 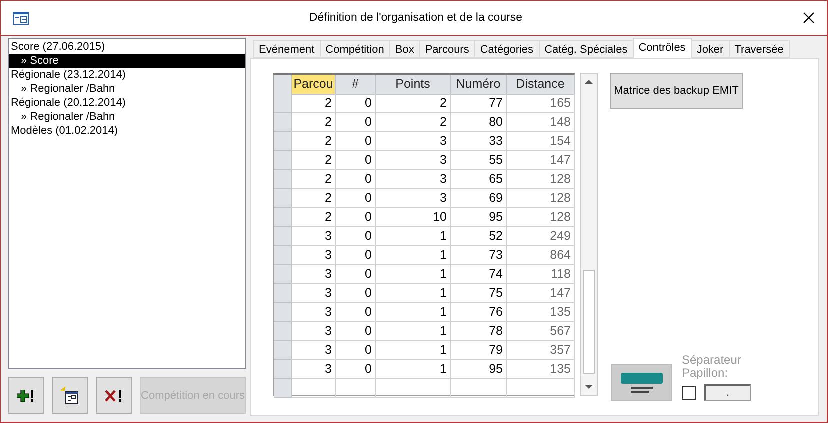 What do you see at coordinates (127, 103) in the screenshot?
I see `tree-item: Régionale (20.12.2014)` at bounding box center [127, 103].